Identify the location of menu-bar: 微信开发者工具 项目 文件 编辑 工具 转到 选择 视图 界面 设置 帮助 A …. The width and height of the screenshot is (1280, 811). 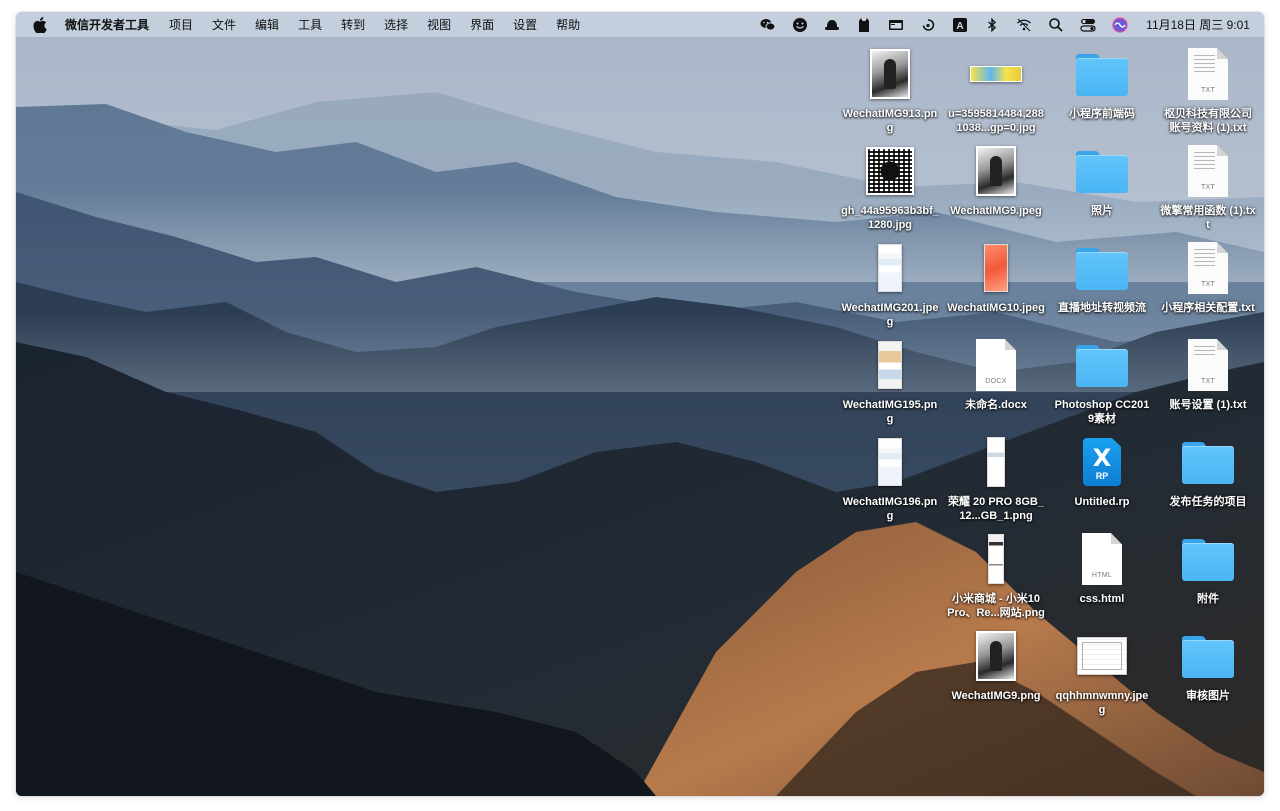
(640, 24).